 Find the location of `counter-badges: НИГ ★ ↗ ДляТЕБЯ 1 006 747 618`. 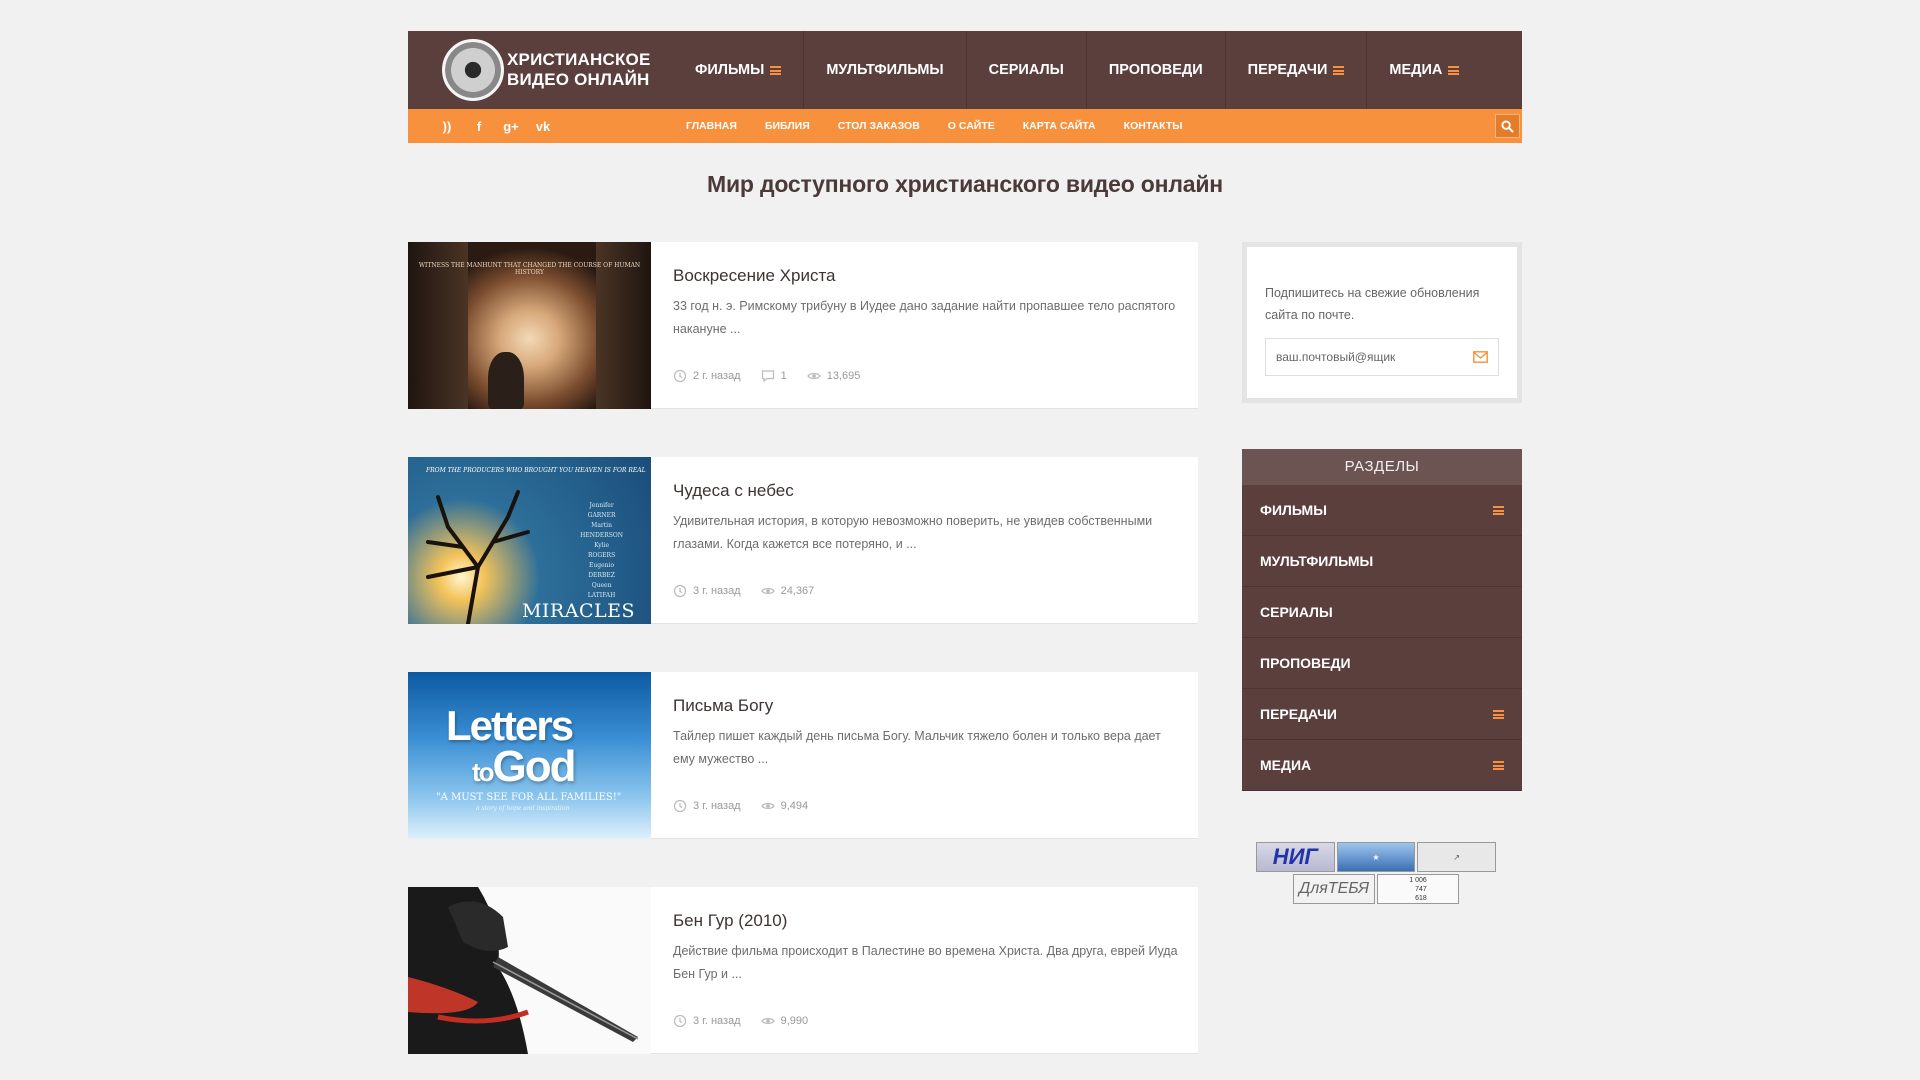

counter-badges: НИГ ★ ↗ ДляТЕБЯ 1 006 747 618 is located at coordinates (1376, 874).